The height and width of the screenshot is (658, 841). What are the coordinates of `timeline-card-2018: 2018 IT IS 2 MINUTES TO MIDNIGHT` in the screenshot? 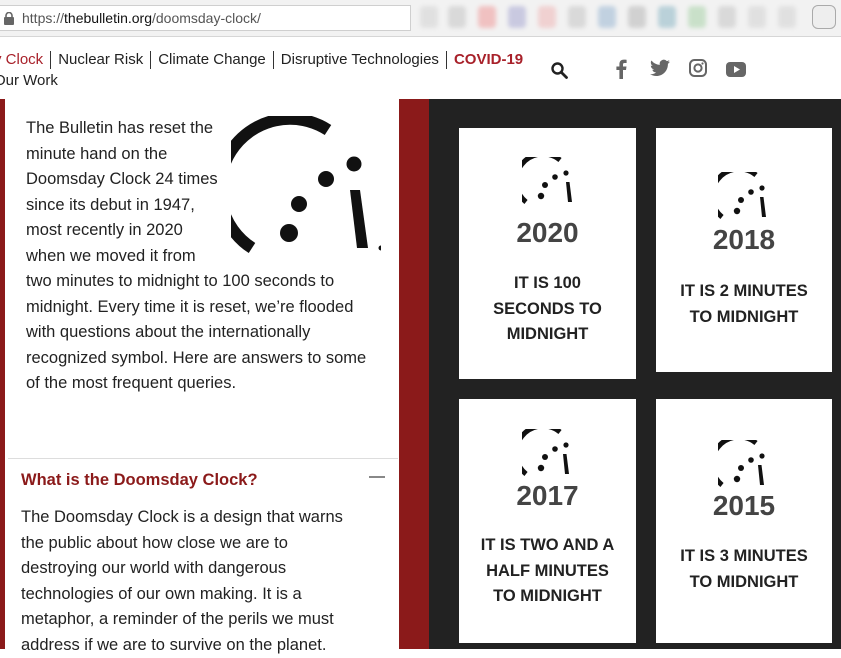 It's located at (744, 250).